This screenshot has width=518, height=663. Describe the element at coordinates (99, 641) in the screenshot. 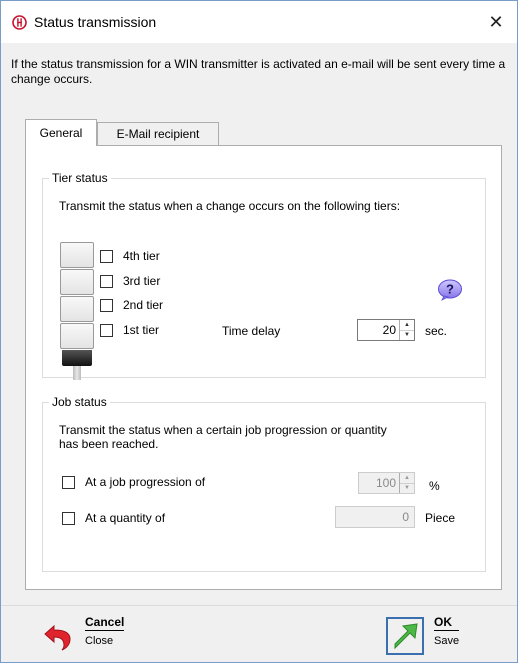

I see `cancel-sub-label: Close` at that location.